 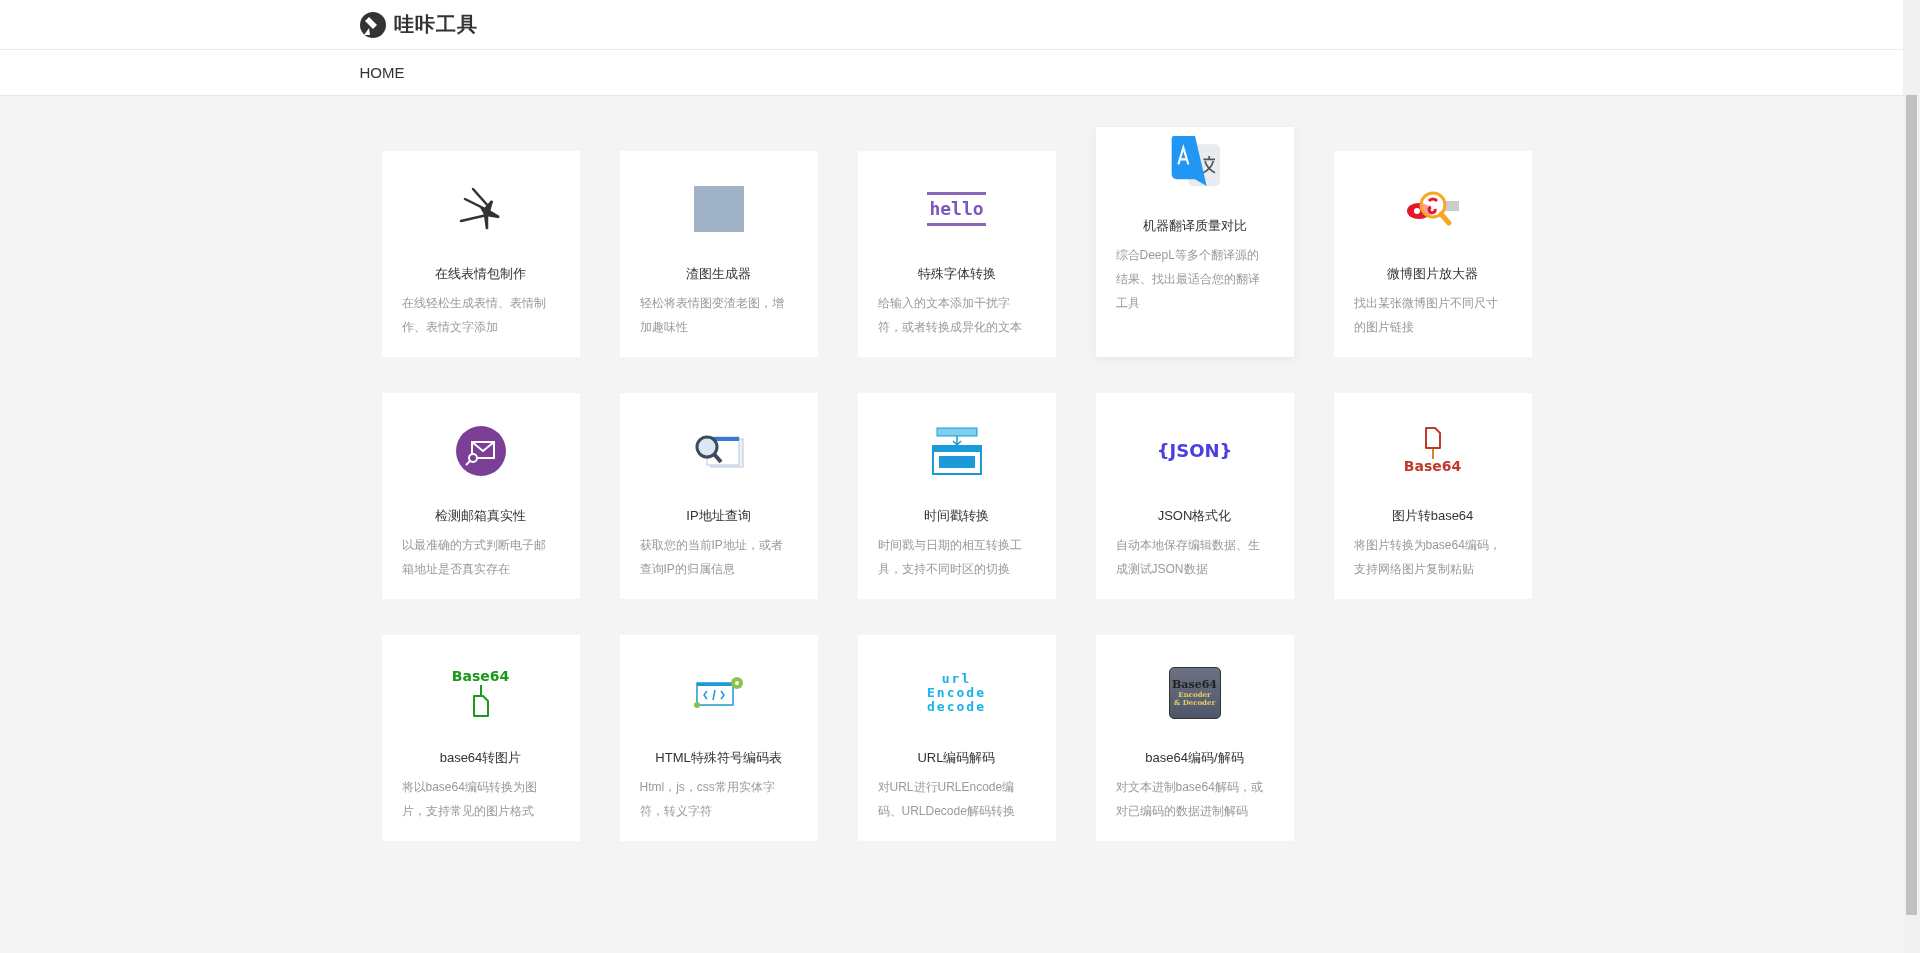 I want to click on photo-placeholder, so click(x=718, y=209).